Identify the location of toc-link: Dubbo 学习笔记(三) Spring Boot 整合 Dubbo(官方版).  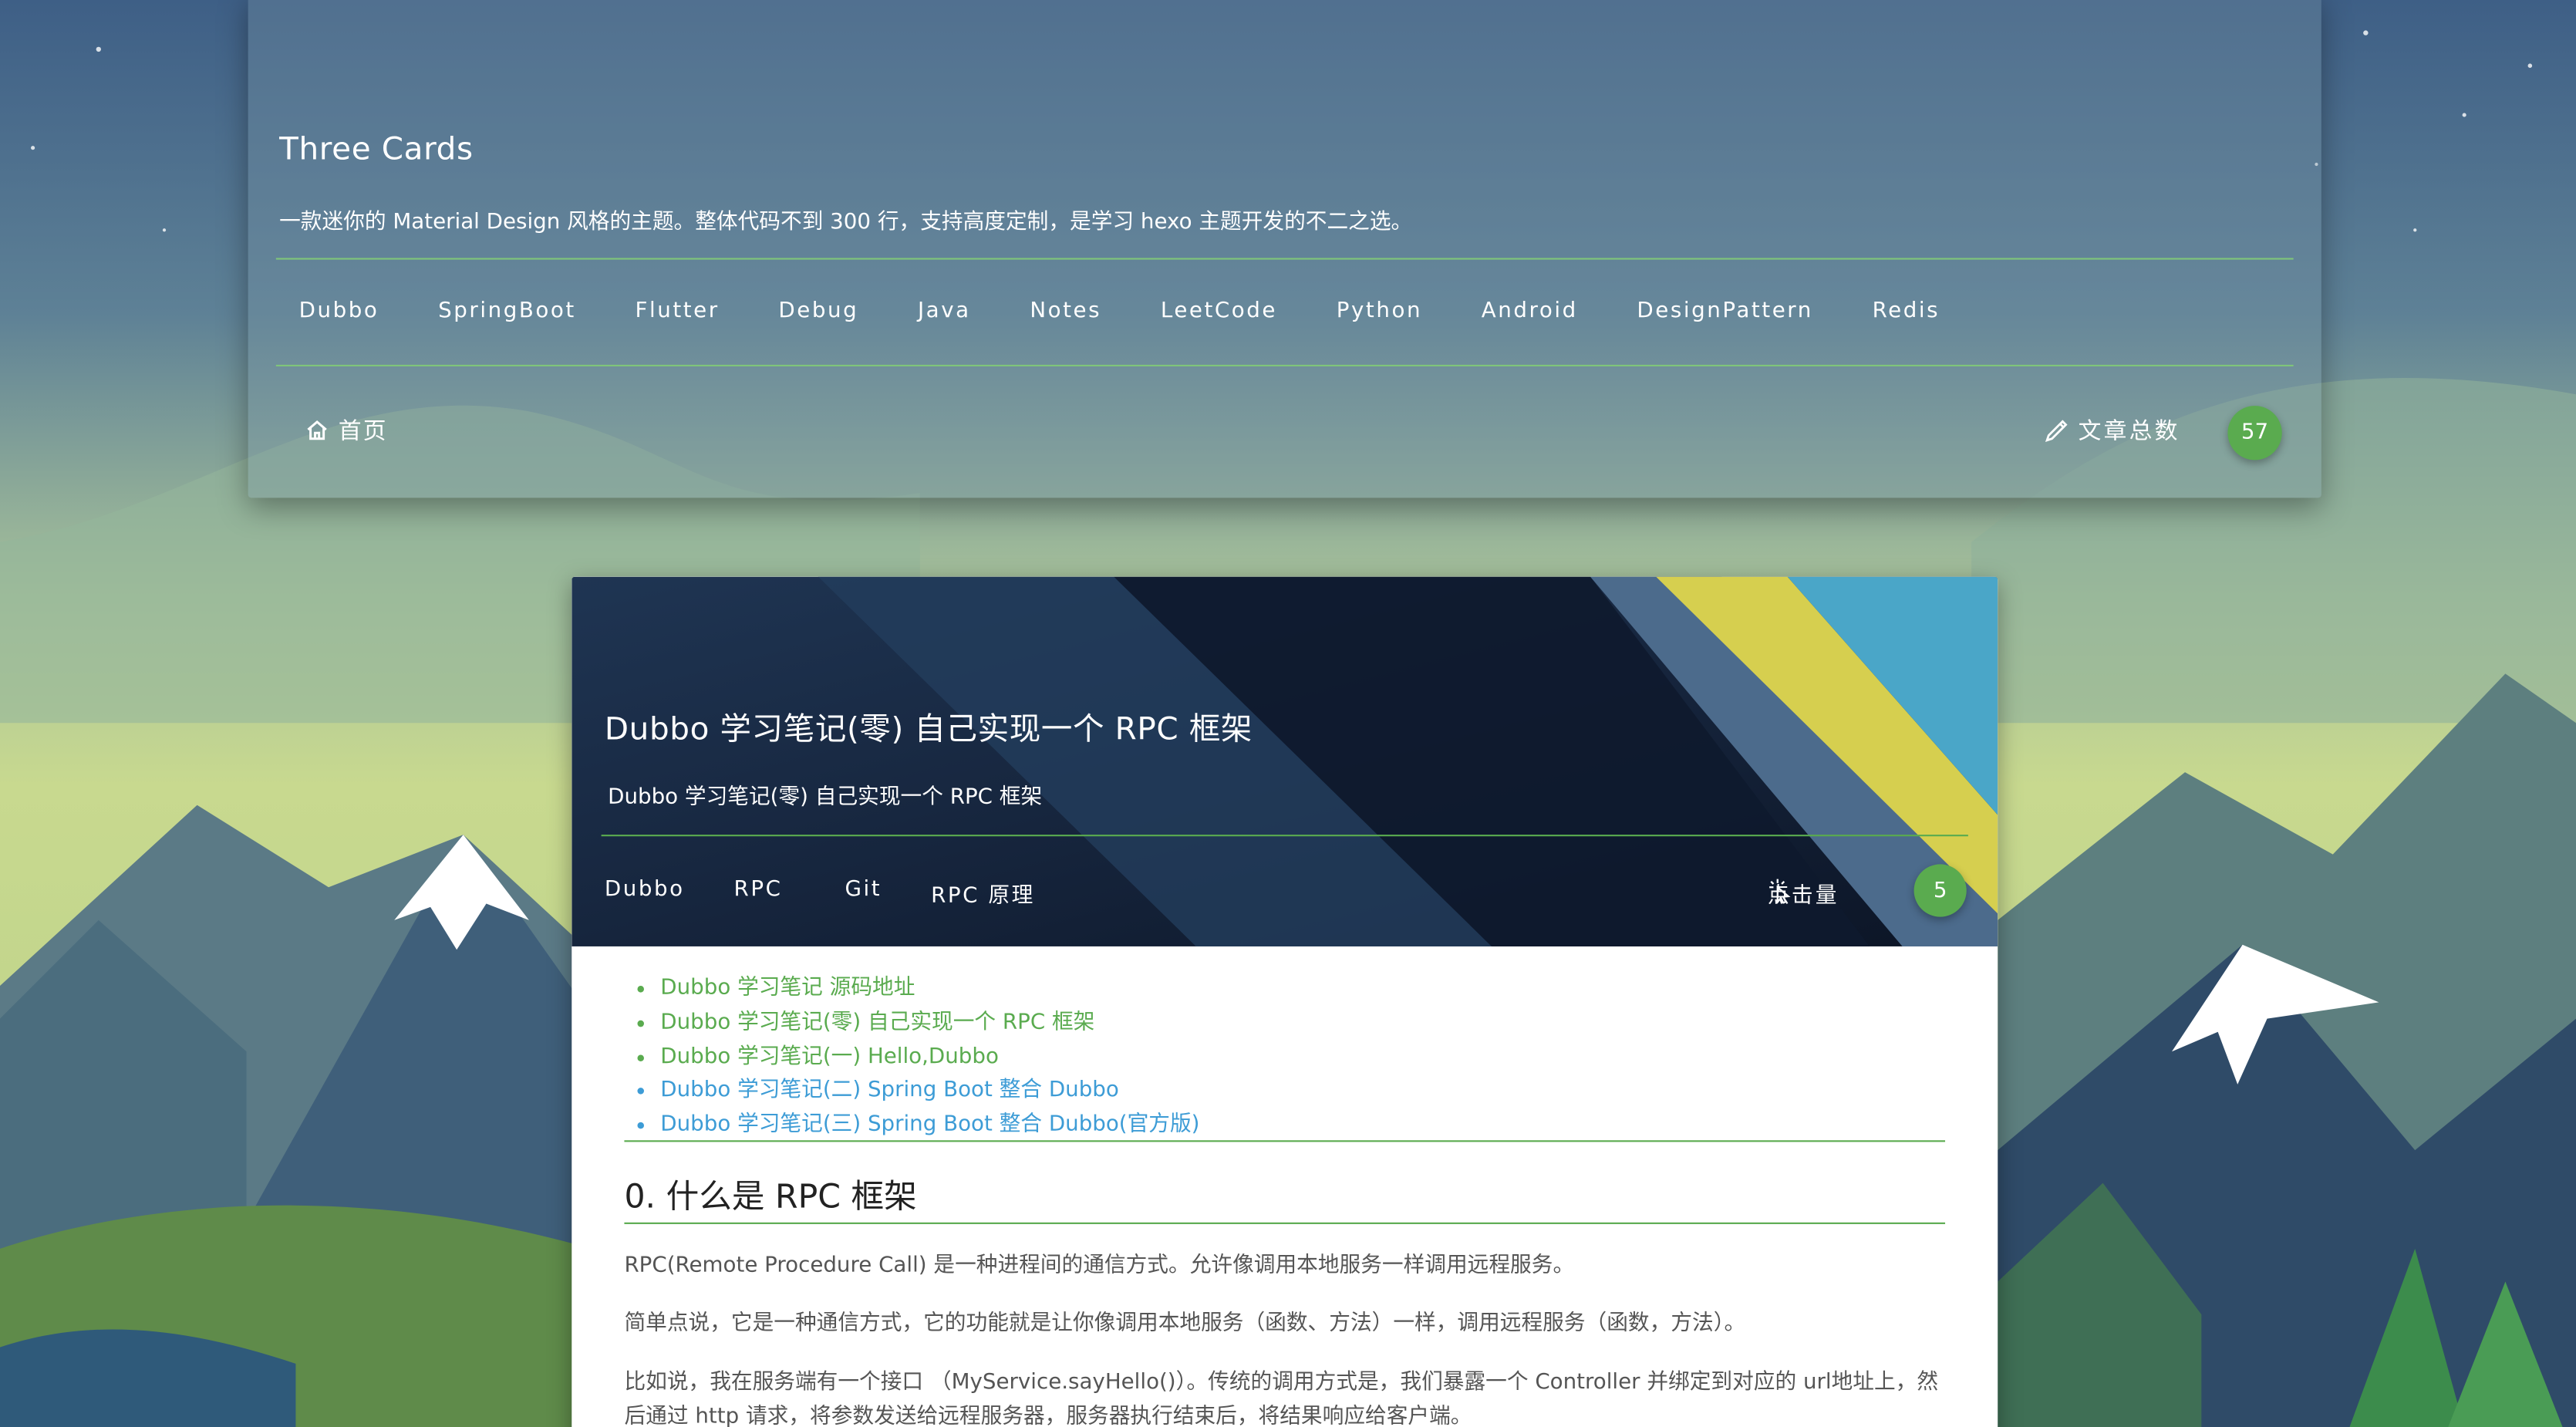
(929, 1124).